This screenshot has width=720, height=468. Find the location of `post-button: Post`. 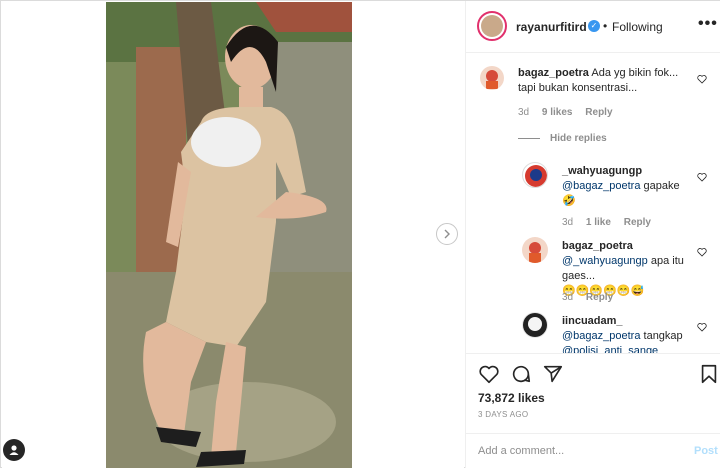

post-button: Post is located at coordinates (706, 451).